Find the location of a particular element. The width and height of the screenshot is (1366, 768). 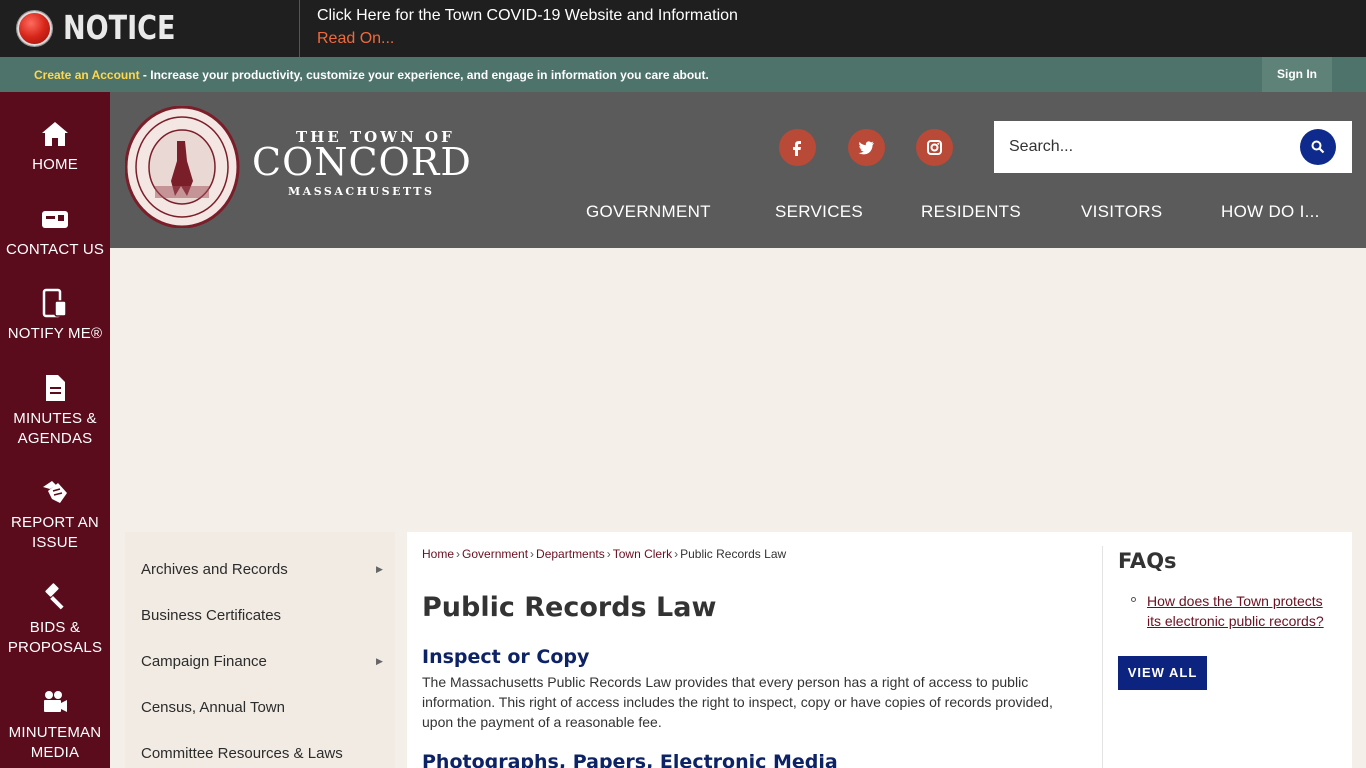

home-icon is located at coordinates (55, 134).